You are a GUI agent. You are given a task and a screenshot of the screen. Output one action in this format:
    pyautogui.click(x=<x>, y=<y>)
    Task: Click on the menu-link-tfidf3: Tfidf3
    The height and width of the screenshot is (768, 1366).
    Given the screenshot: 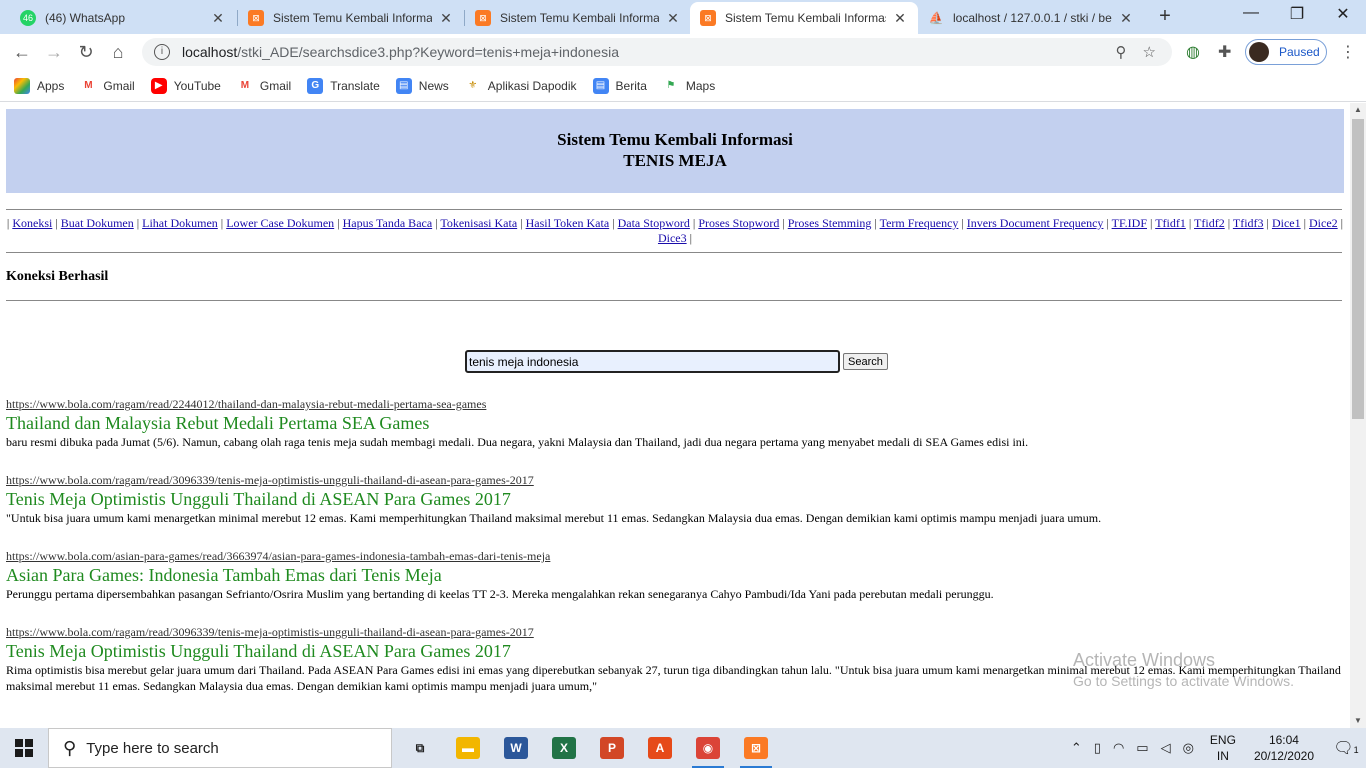 What is the action you would take?
    pyautogui.click(x=1248, y=223)
    